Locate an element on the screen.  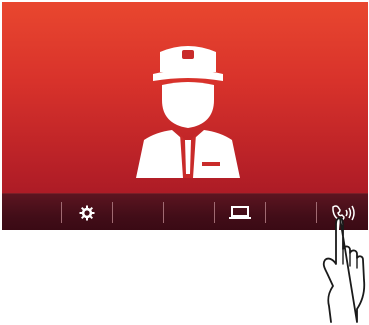
guard-avatar-icon is located at coordinates (188, 112).